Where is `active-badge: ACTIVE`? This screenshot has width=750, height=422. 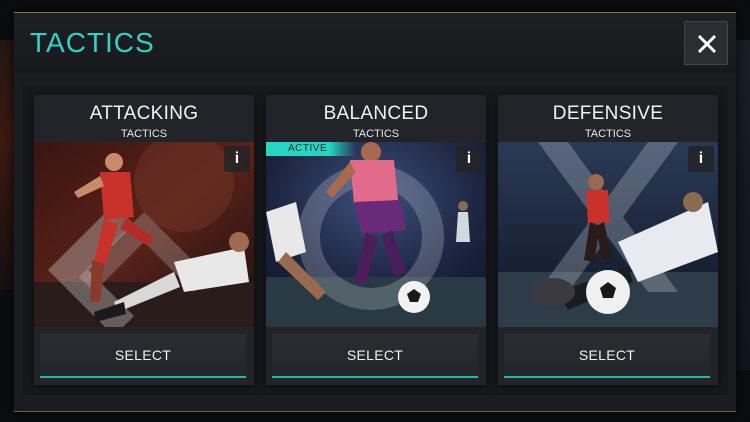
active-badge: ACTIVE is located at coordinates (311, 149).